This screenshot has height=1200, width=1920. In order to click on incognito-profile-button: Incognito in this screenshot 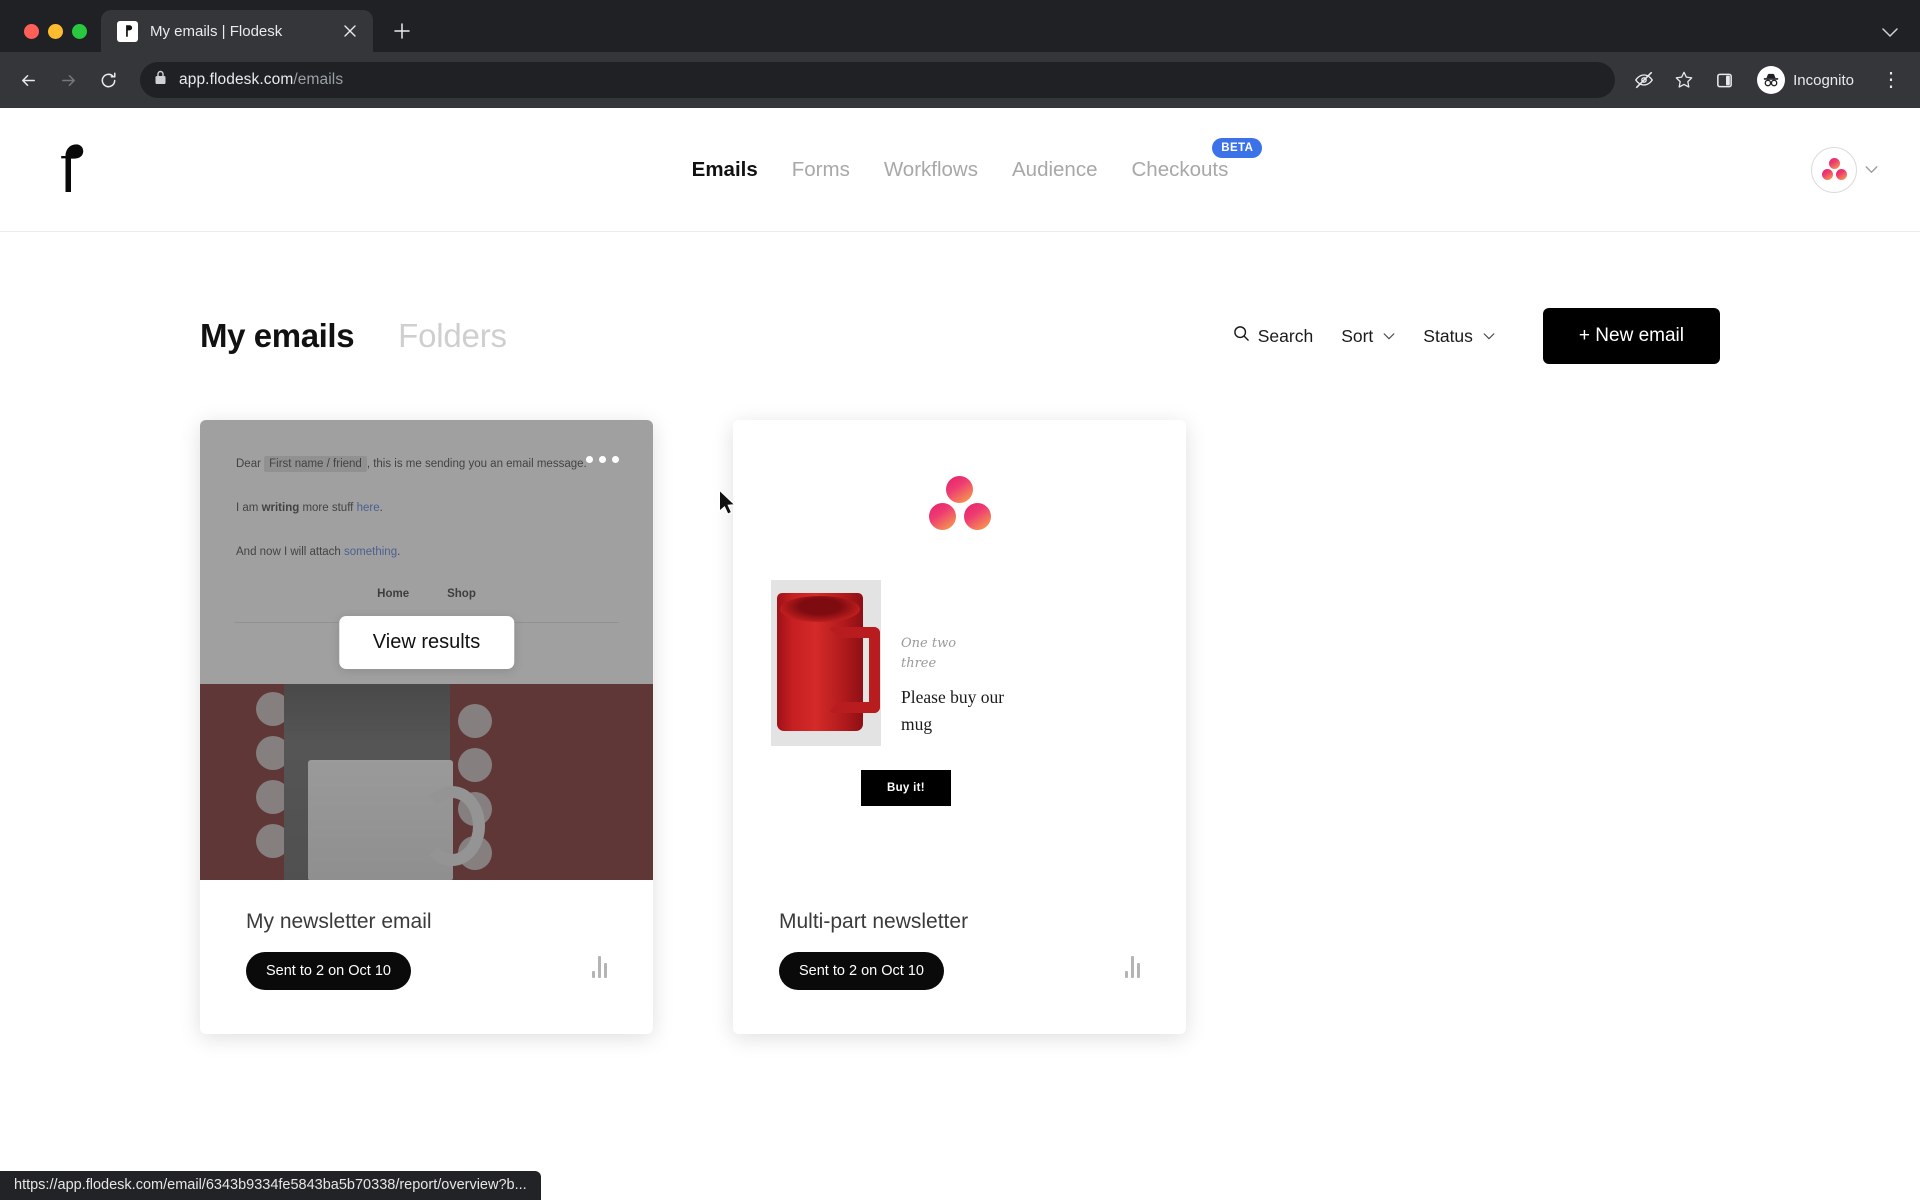, I will do `click(1810, 80)`.